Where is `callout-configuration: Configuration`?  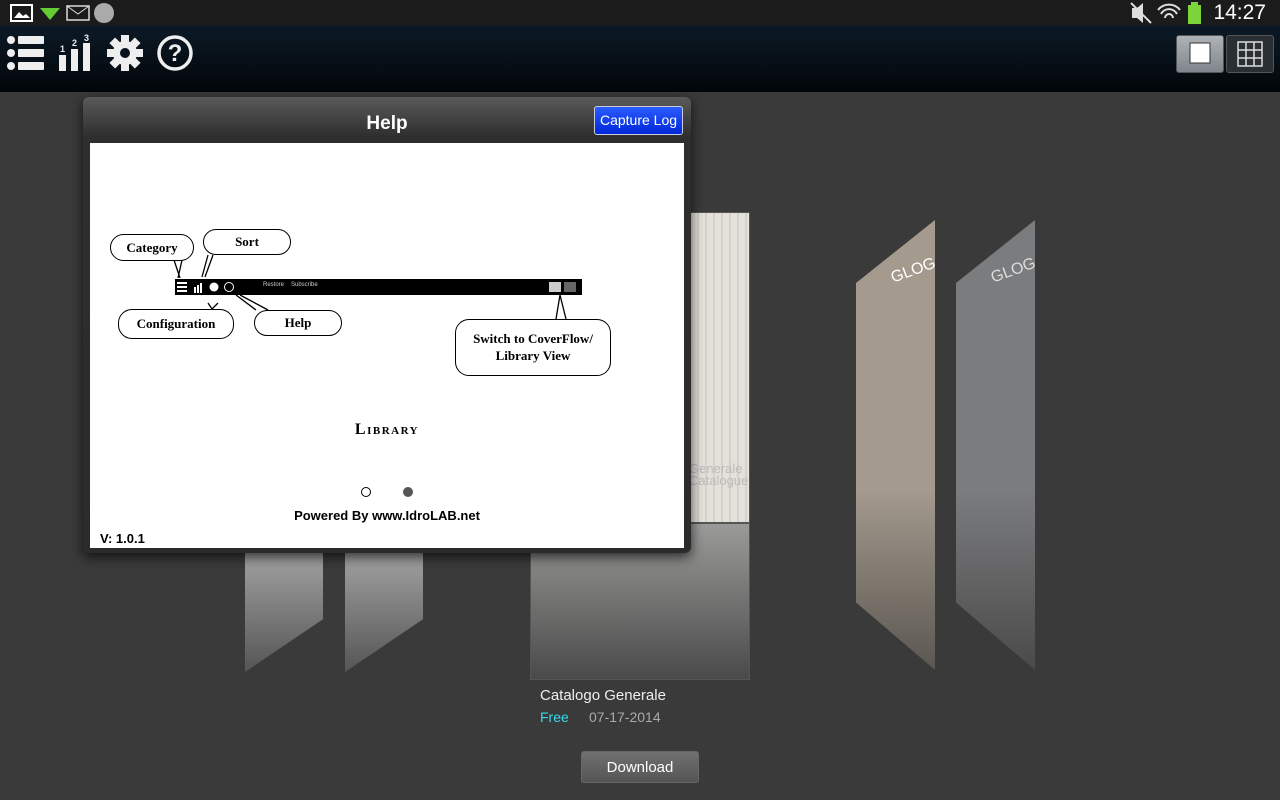 callout-configuration: Configuration is located at coordinates (176, 324).